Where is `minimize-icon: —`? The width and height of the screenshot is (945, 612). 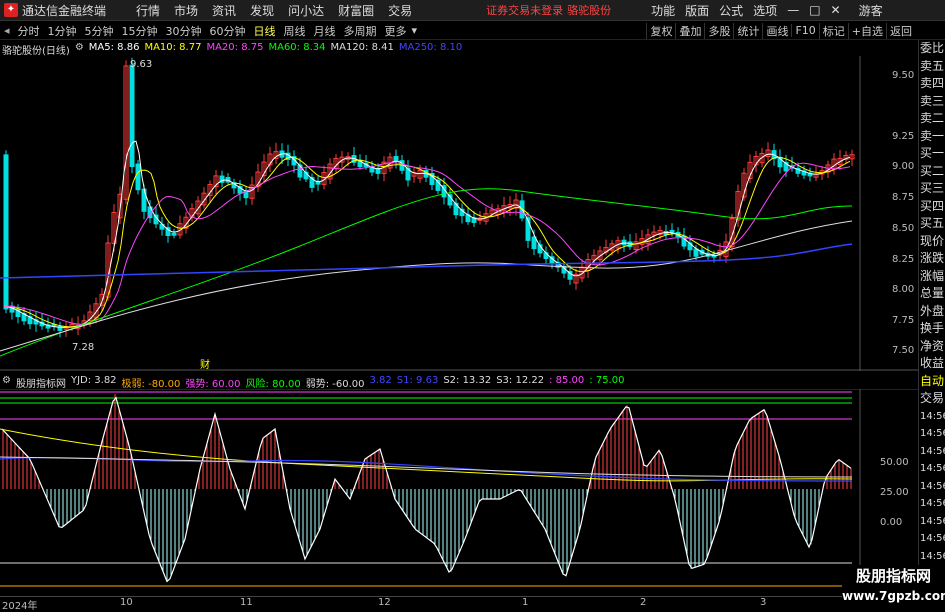 minimize-icon: — is located at coordinates (793, 10).